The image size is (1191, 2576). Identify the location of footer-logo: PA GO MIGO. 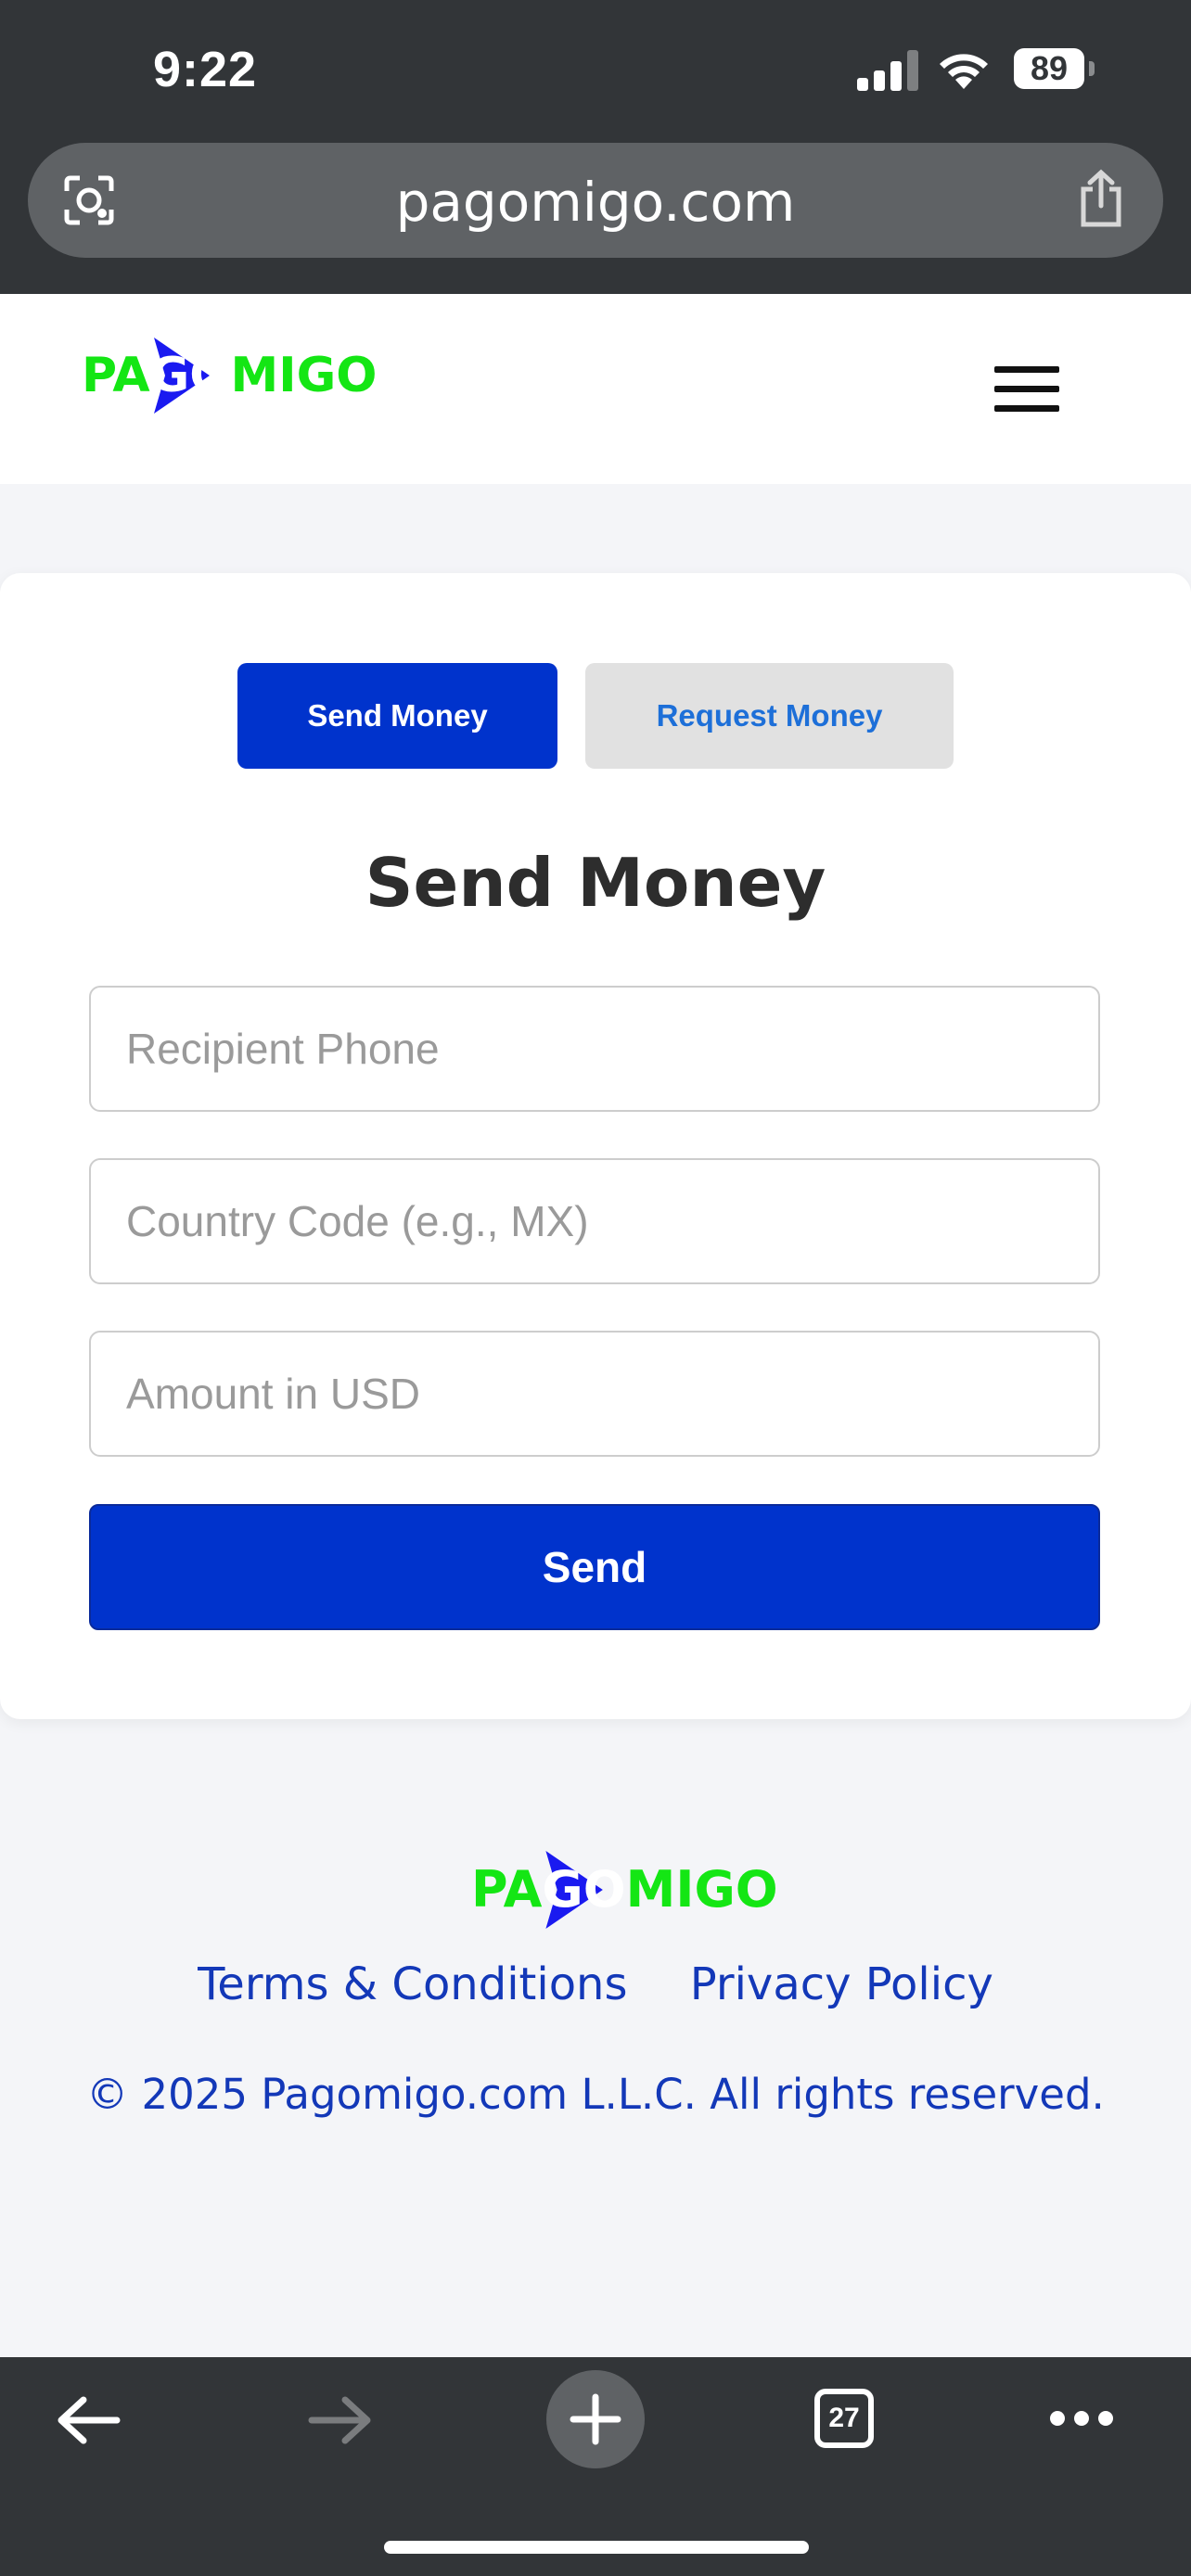
(624, 1889).